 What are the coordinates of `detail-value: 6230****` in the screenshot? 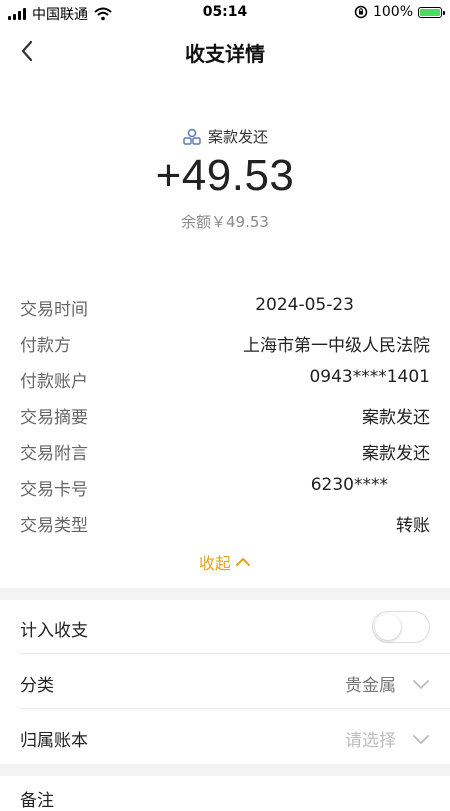 It's located at (349, 485).